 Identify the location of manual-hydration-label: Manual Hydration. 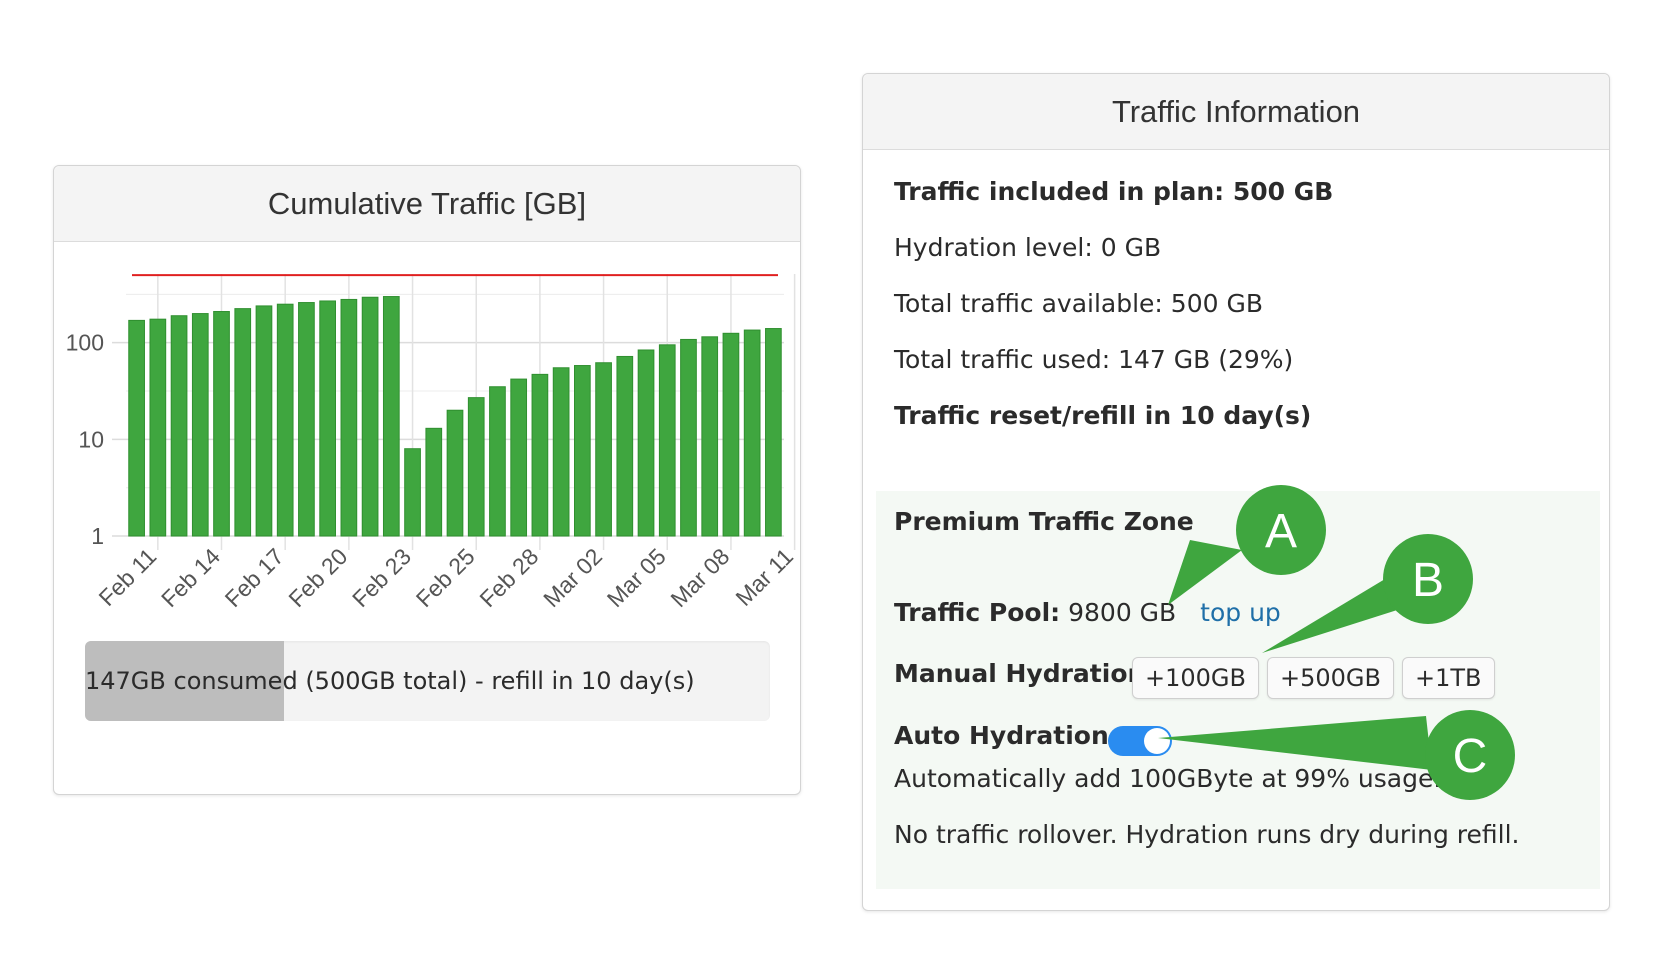
(1020, 673).